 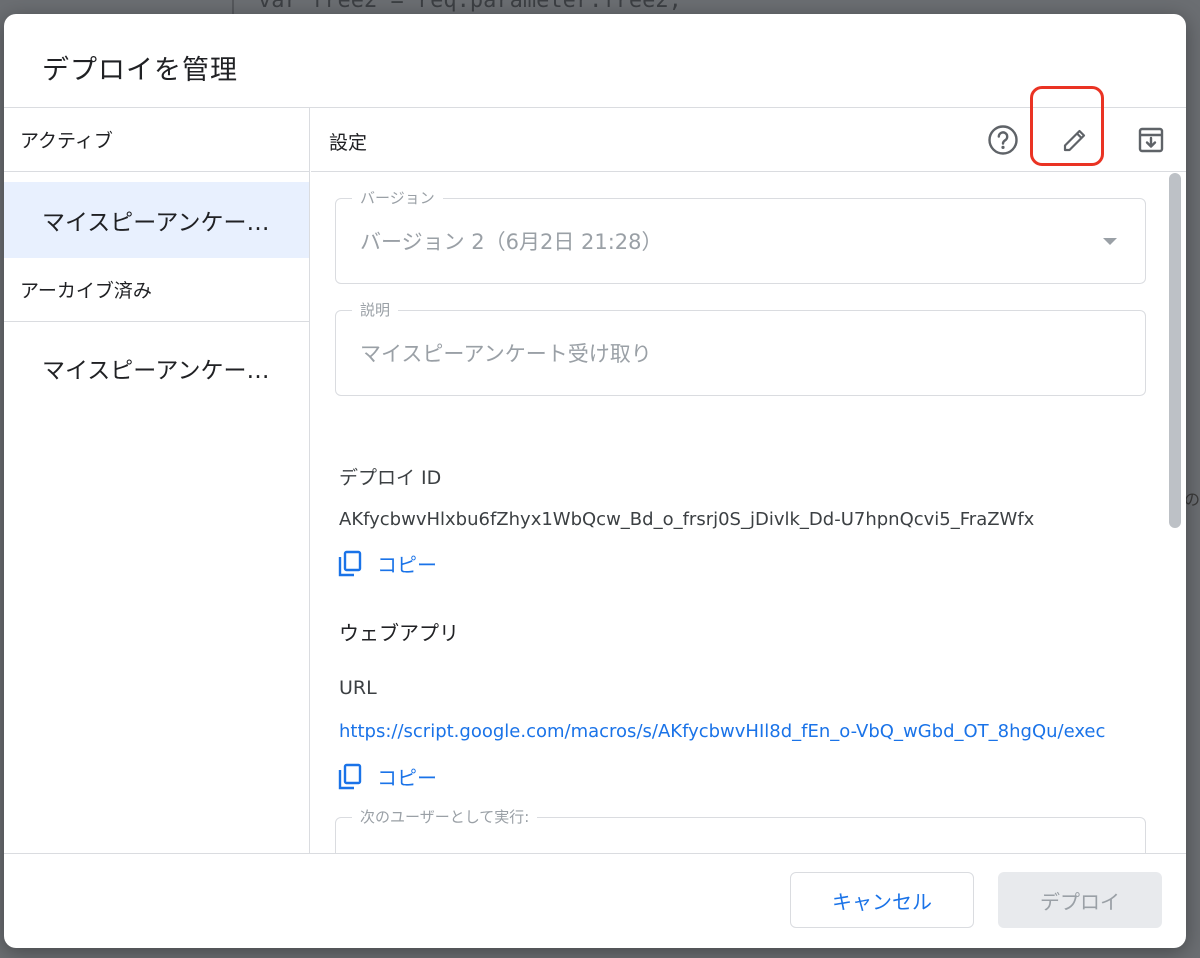 I want to click on webapp-label: ウェブアプリ, so click(x=399, y=633).